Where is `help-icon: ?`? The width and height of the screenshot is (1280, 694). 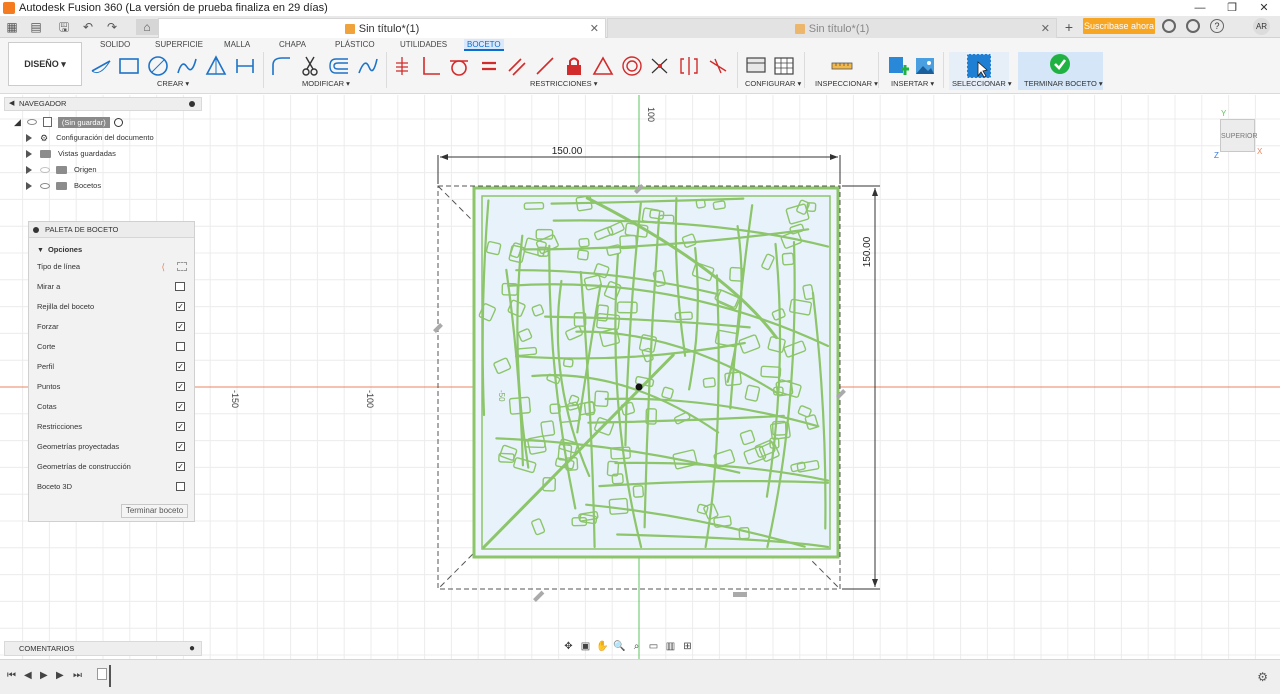 help-icon: ? is located at coordinates (1217, 26).